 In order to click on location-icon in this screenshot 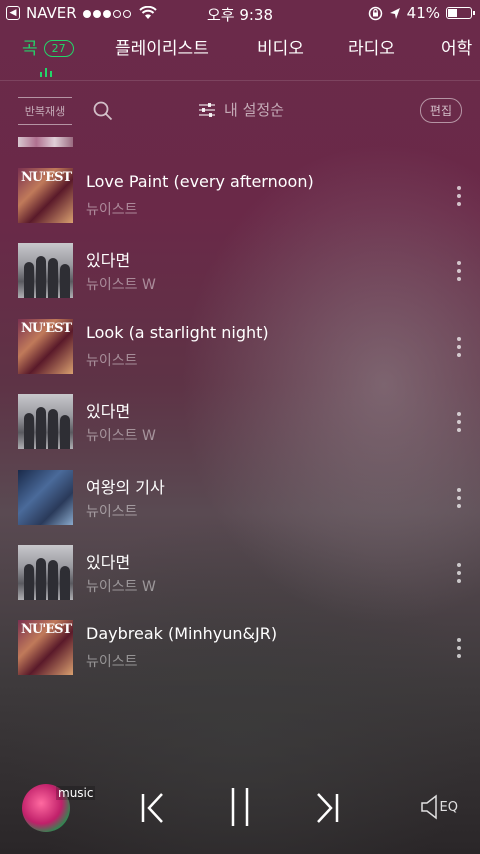, I will do `click(394, 13)`.